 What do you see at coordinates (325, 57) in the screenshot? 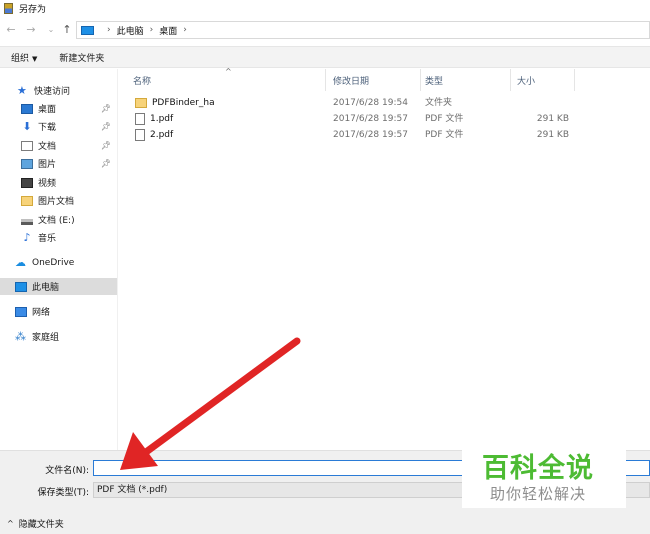
I see `toolbar: 组织 ▼ 新建文件夹` at bounding box center [325, 57].